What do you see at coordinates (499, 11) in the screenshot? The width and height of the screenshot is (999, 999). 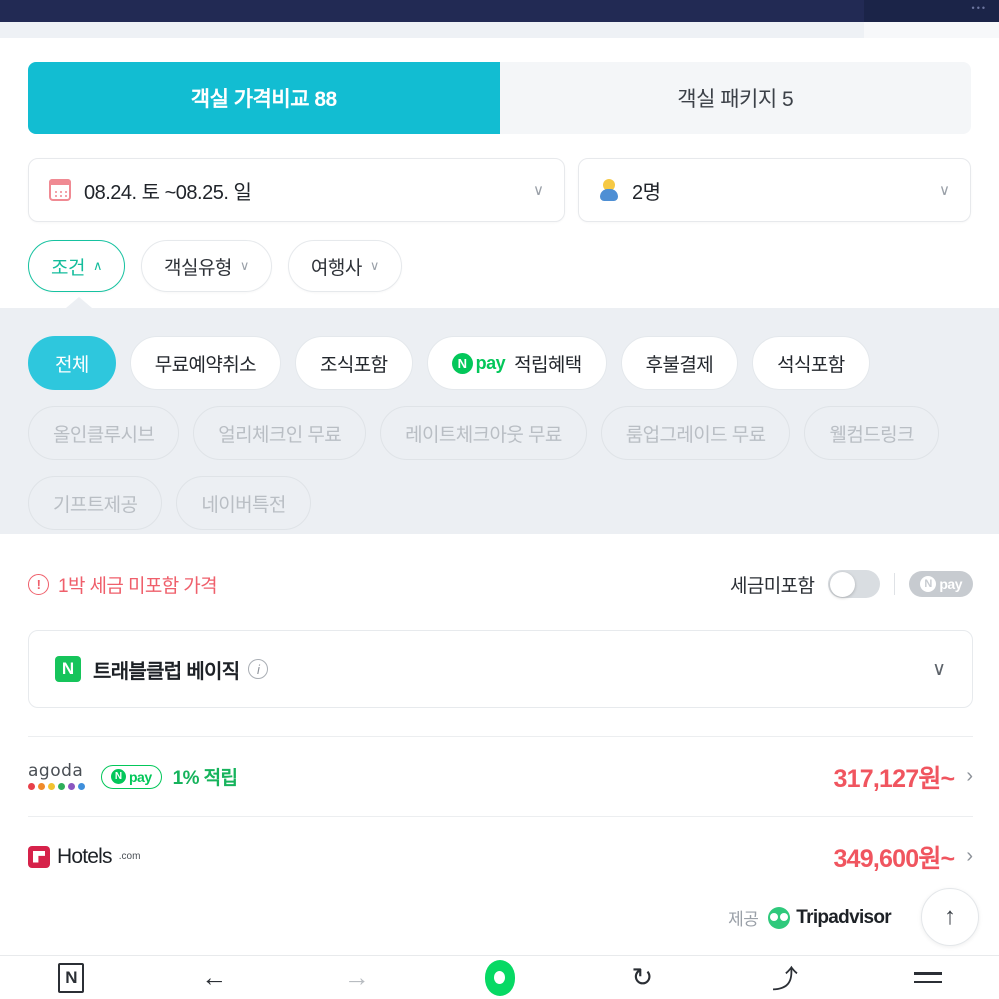 I see `status-bar: •••` at bounding box center [499, 11].